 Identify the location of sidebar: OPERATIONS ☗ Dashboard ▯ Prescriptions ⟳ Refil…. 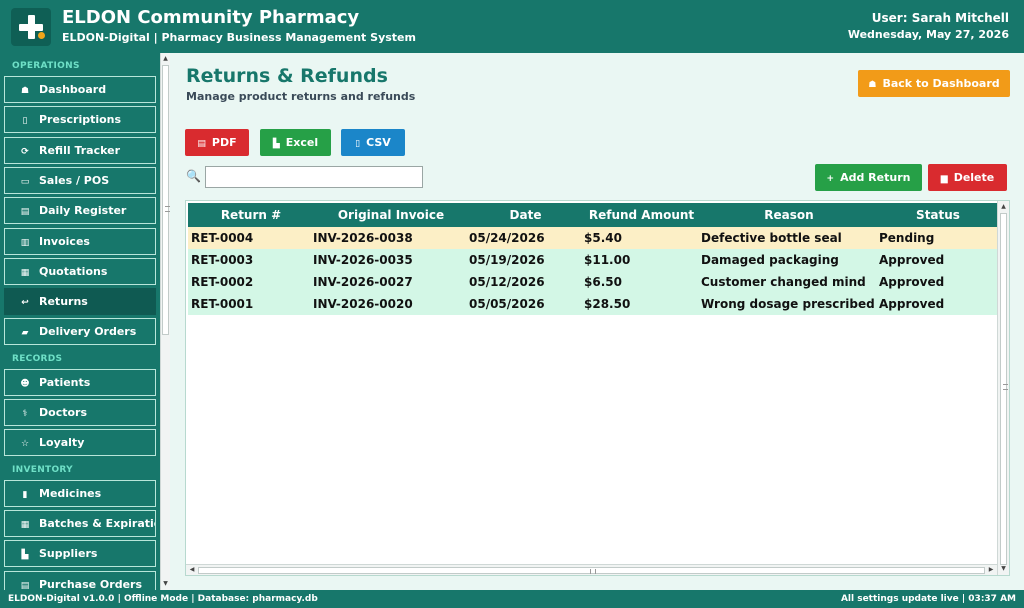
(80, 321).